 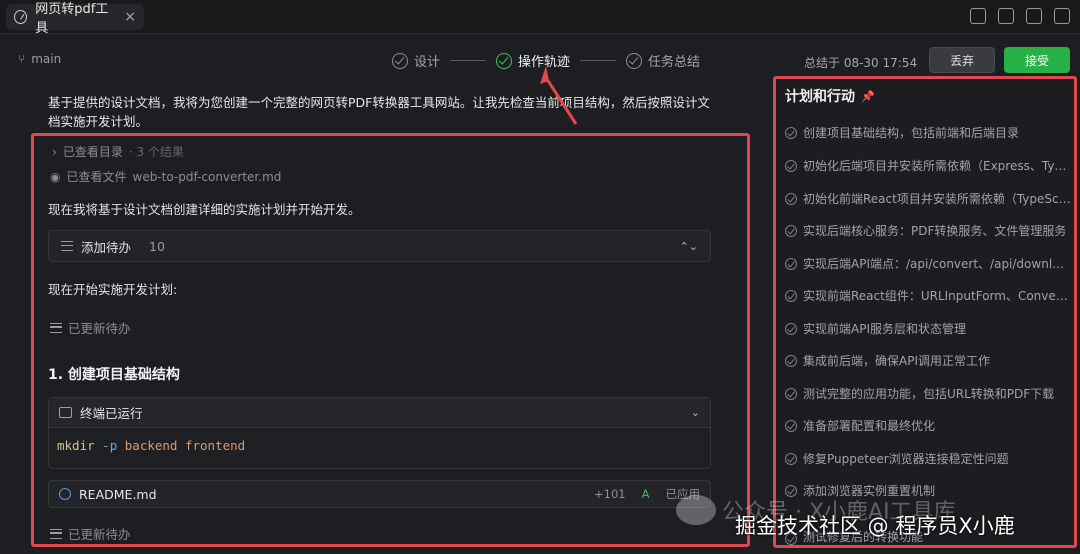 I want to click on maximize-icon, so click(x=1034, y=16).